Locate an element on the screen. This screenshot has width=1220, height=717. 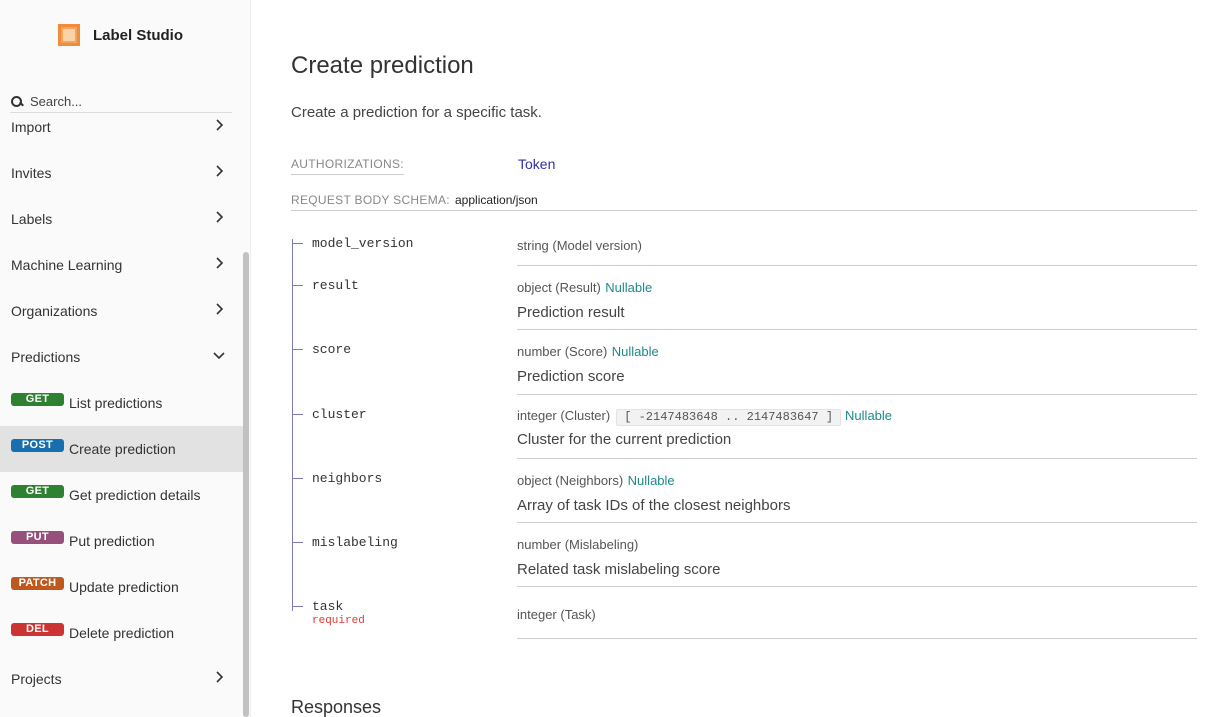
sidebar-item-label: Delete prediction is located at coordinates (122, 633).